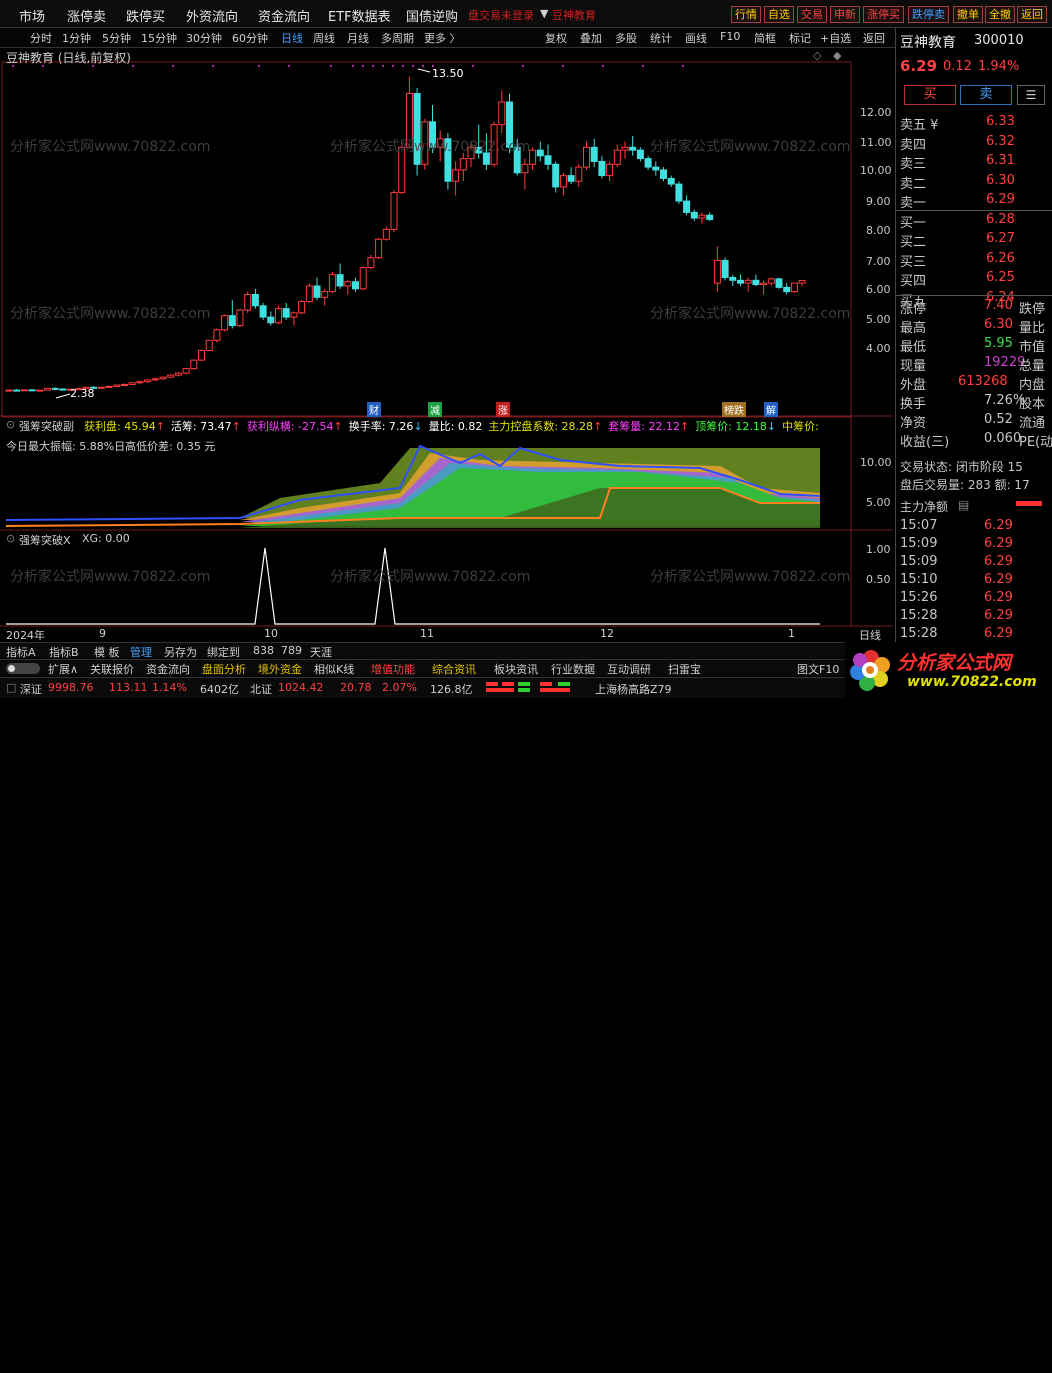 This screenshot has width=1052, height=1373. What do you see at coordinates (1000, 14) in the screenshot?
I see `btn-cancel-all: 全撤` at bounding box center [1000, 14].